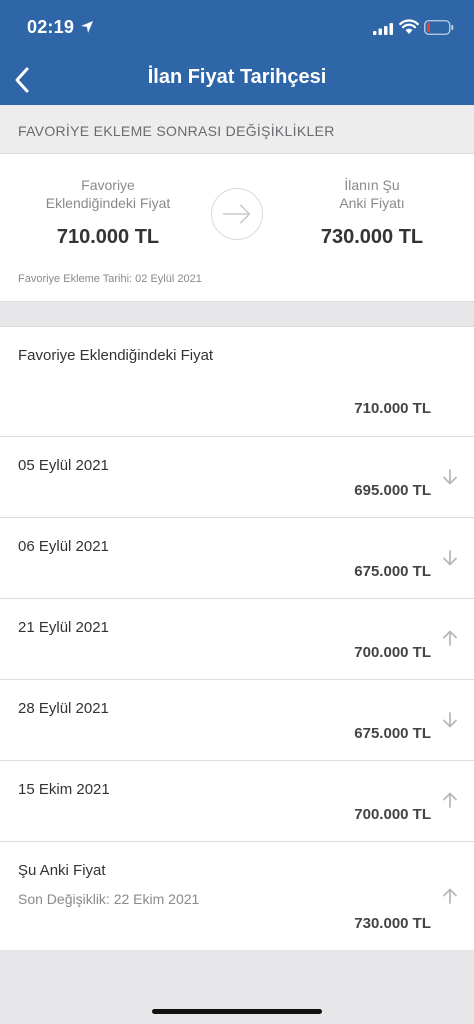 This screenshot has height=1024, width=474. Describe the element at coordinates (63, 465) in the screenshot. I see `row-label: 05 Eylül 2021` at that location.